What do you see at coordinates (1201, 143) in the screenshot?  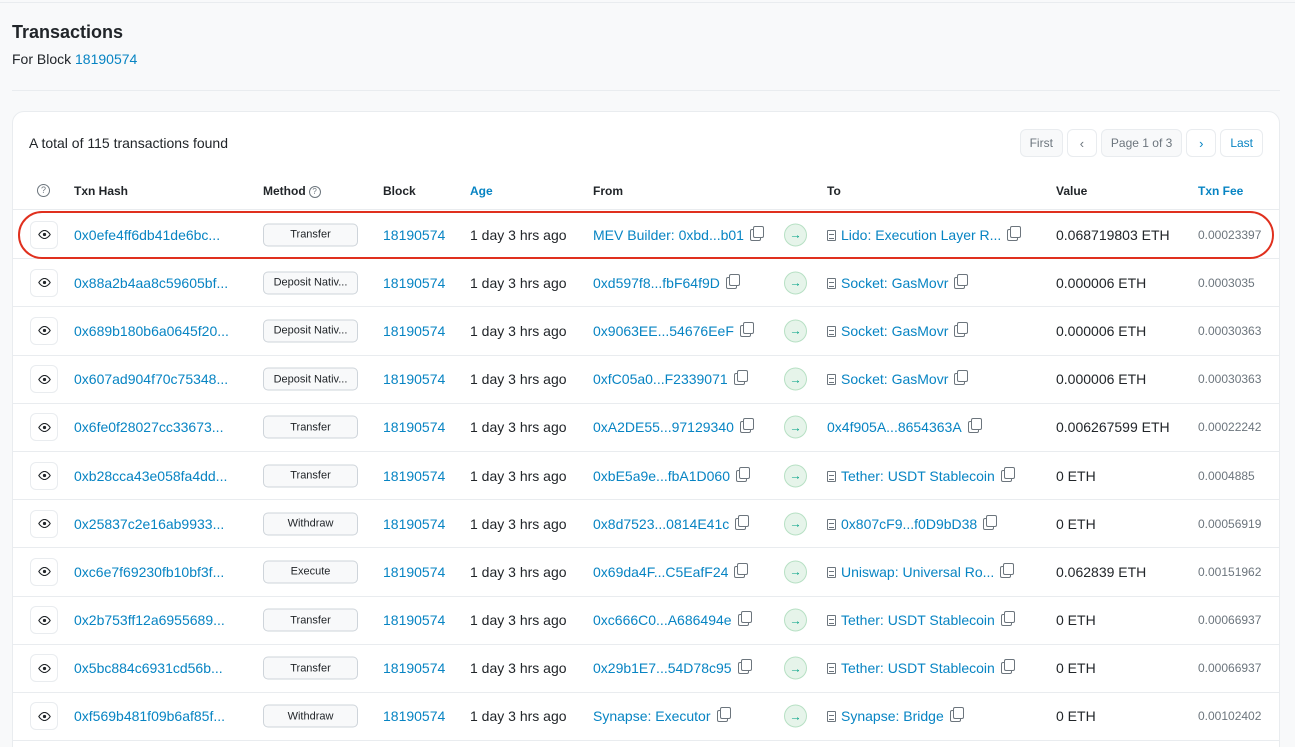 I see `next-page-button: ›` at bounding box center [1201, 143].